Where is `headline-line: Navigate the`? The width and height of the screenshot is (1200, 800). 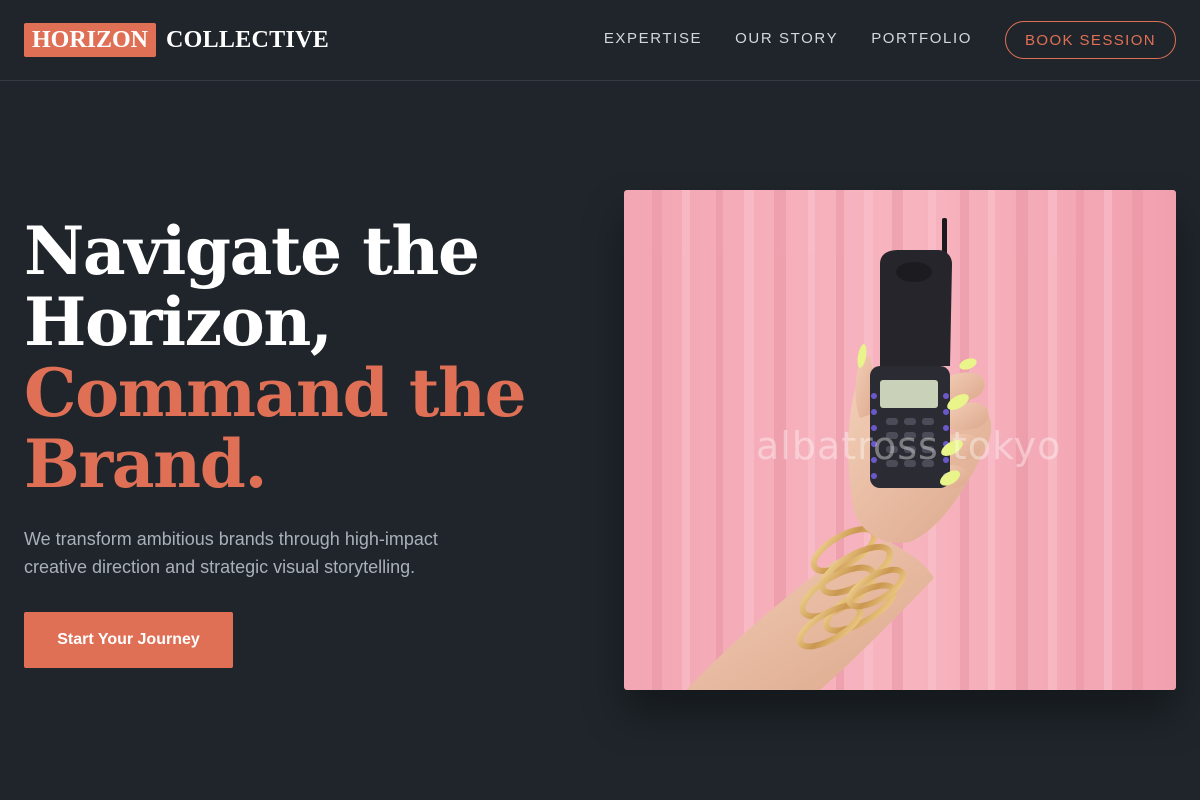
headline-line: Navigate the is located at coordinates (252, 251).